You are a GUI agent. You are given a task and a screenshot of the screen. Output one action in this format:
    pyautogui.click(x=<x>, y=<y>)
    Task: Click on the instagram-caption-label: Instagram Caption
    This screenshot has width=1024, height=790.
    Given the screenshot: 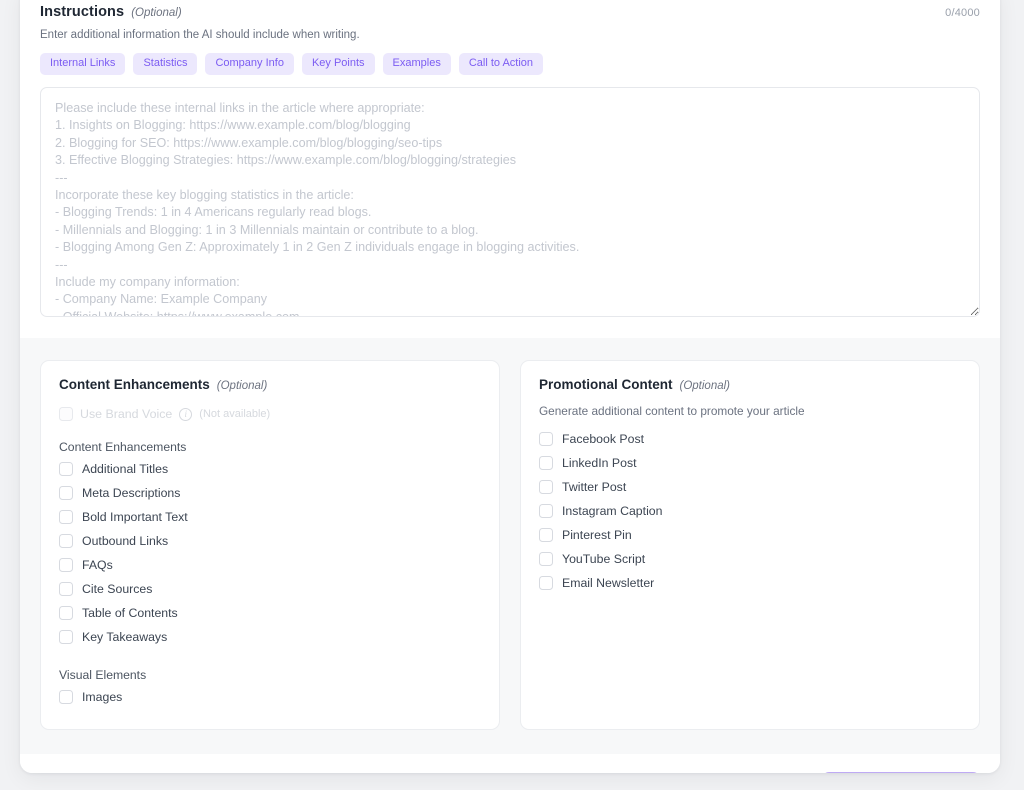 What is the action you would take?
    pyautogui.click(x=612, y=511)
    